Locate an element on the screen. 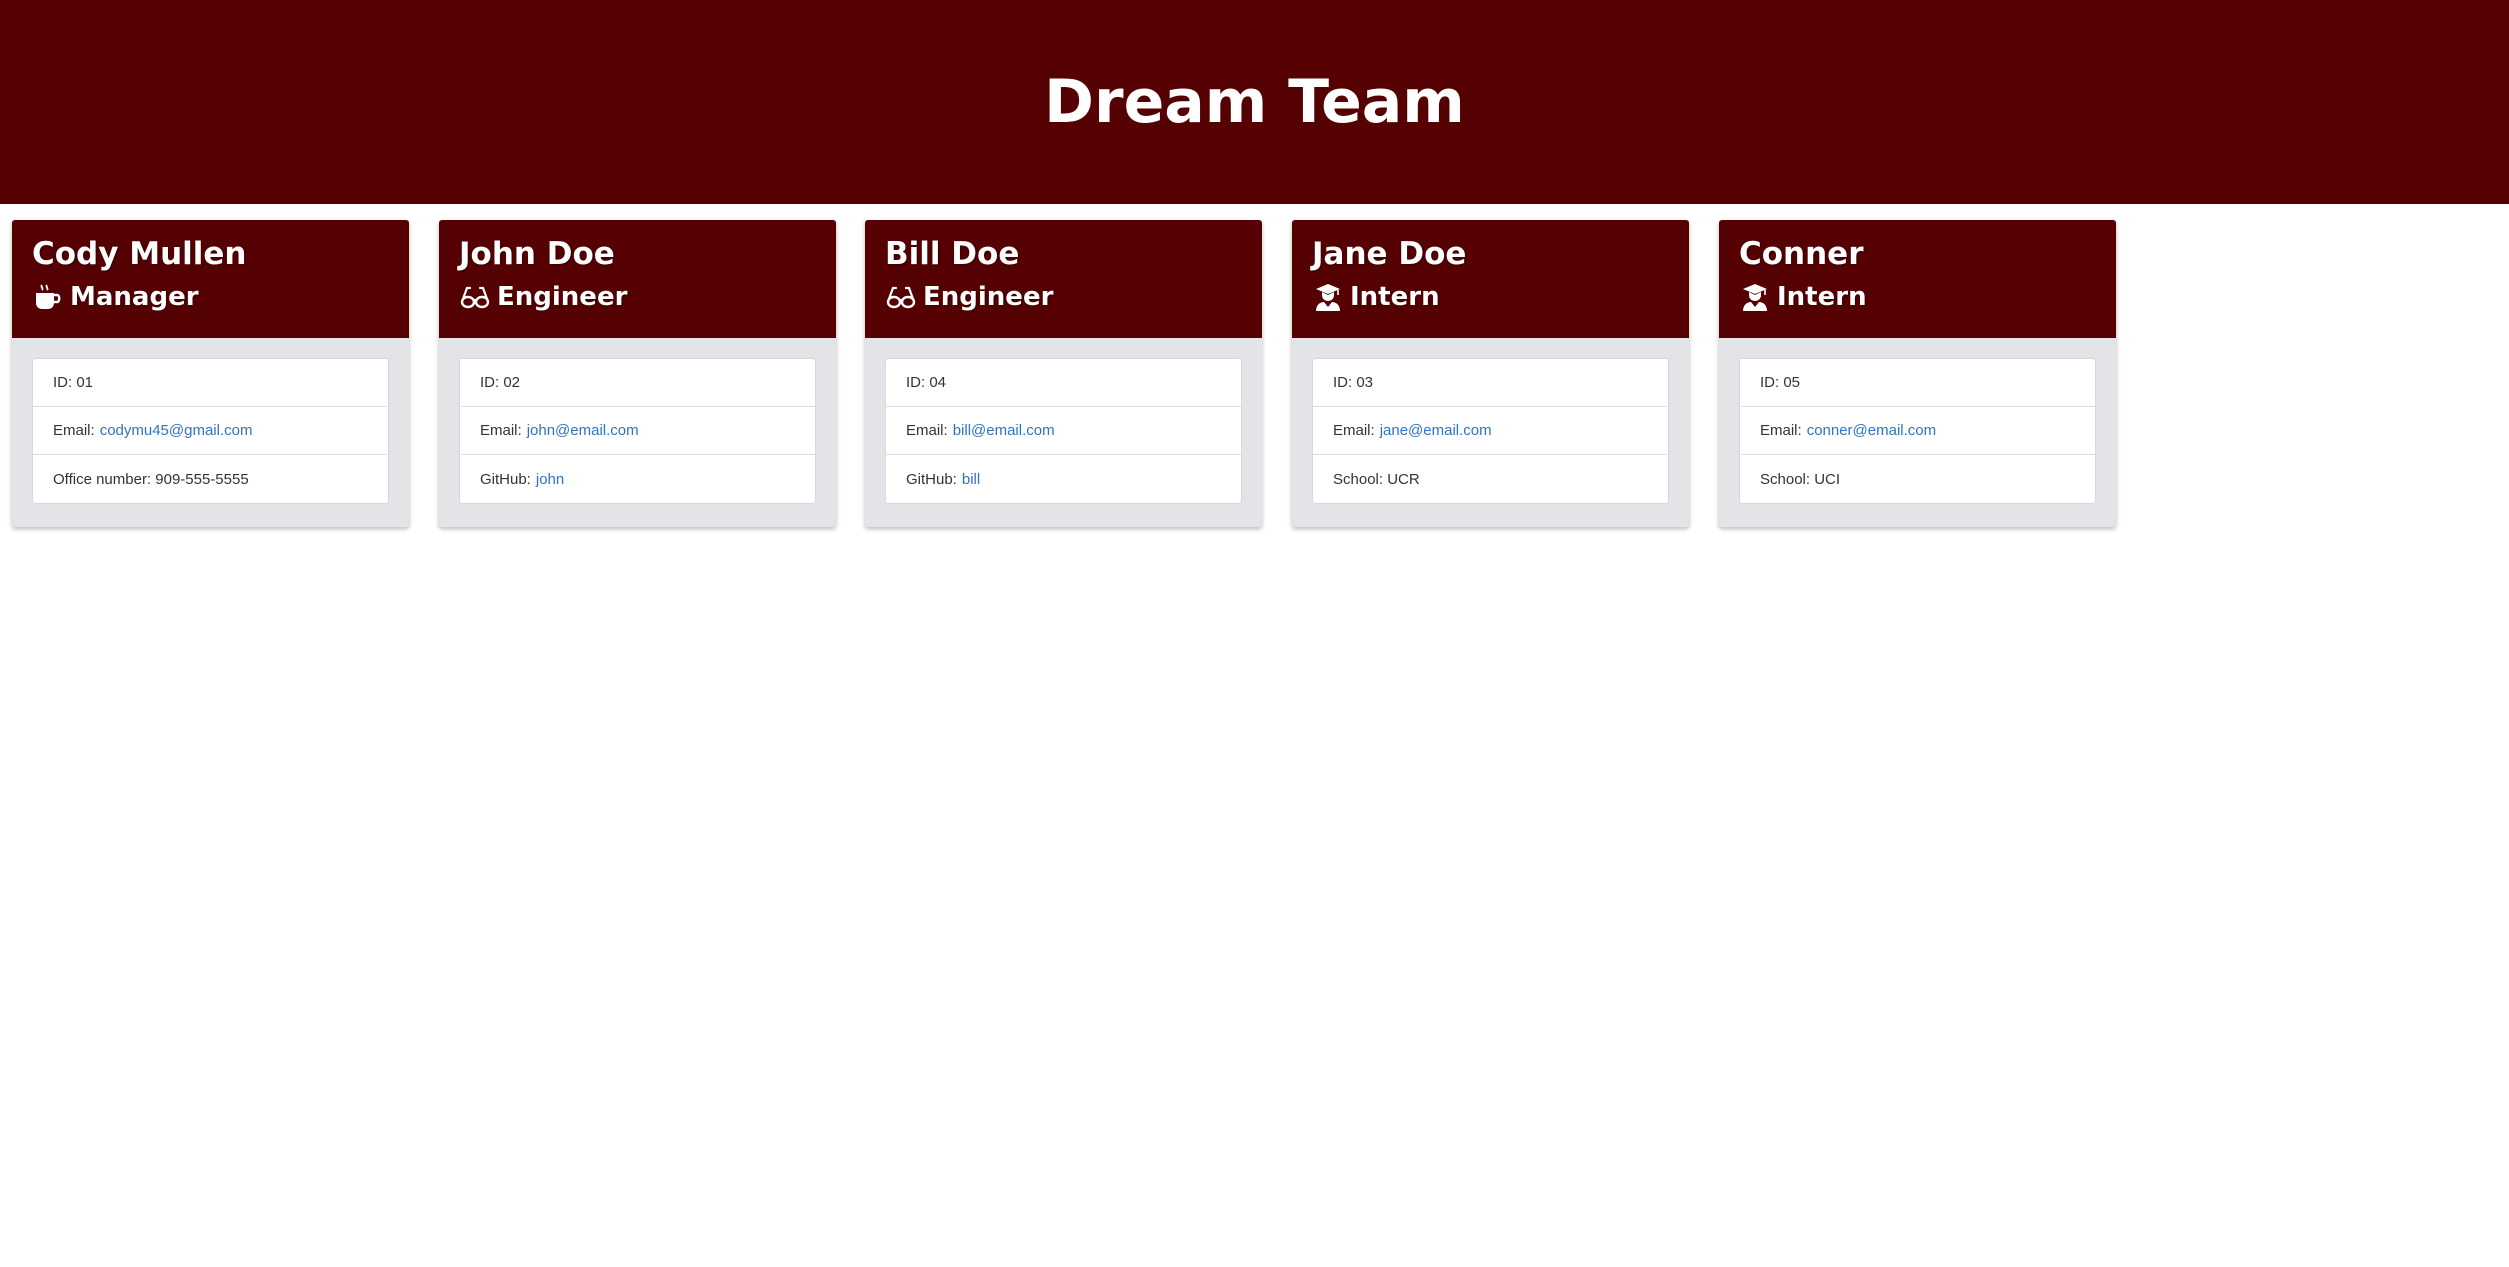  id-item: ID: 03 is located at coordinates (1490, 383).